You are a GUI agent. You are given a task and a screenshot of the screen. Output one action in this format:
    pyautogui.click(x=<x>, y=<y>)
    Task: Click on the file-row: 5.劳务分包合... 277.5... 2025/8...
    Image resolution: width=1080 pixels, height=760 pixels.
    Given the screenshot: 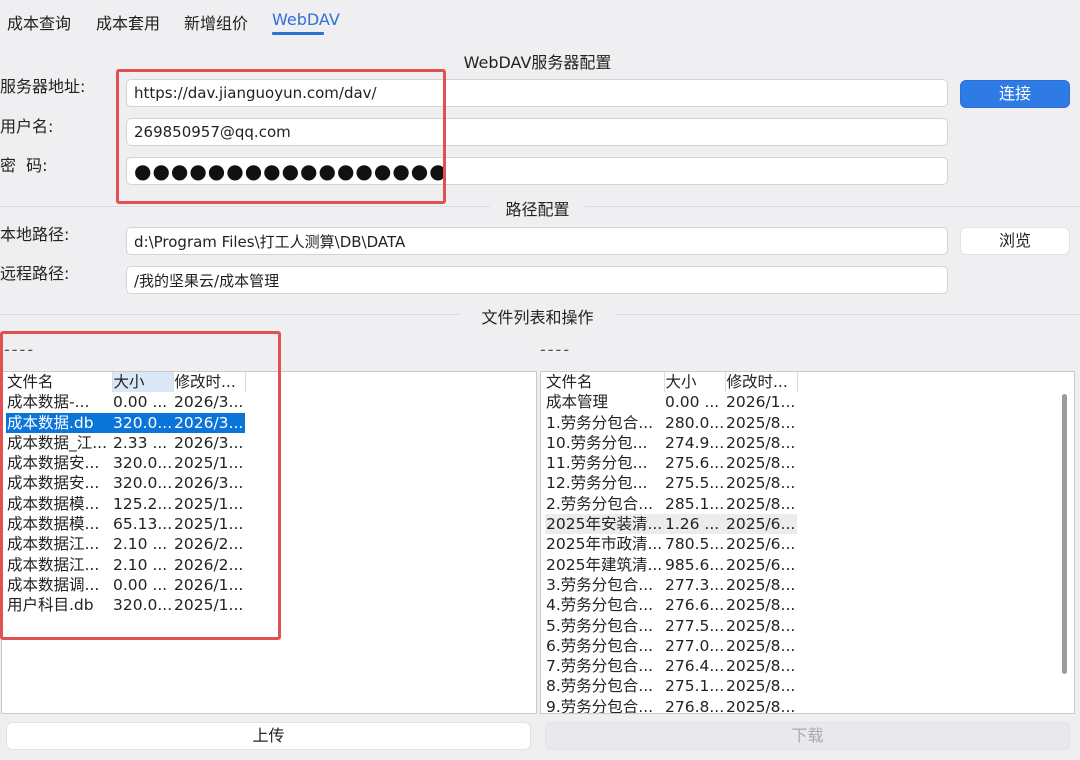 What is the action you would take?
    pyautogui.click(x=671, y=626)
    